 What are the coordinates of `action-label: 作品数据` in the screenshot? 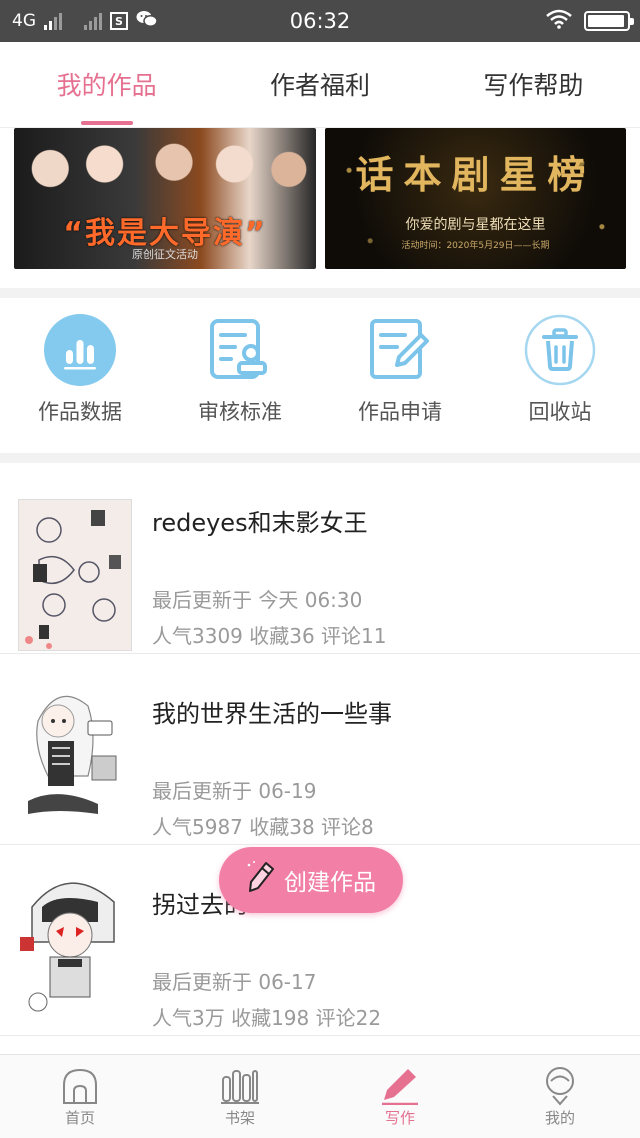 It's located at (80, 412).